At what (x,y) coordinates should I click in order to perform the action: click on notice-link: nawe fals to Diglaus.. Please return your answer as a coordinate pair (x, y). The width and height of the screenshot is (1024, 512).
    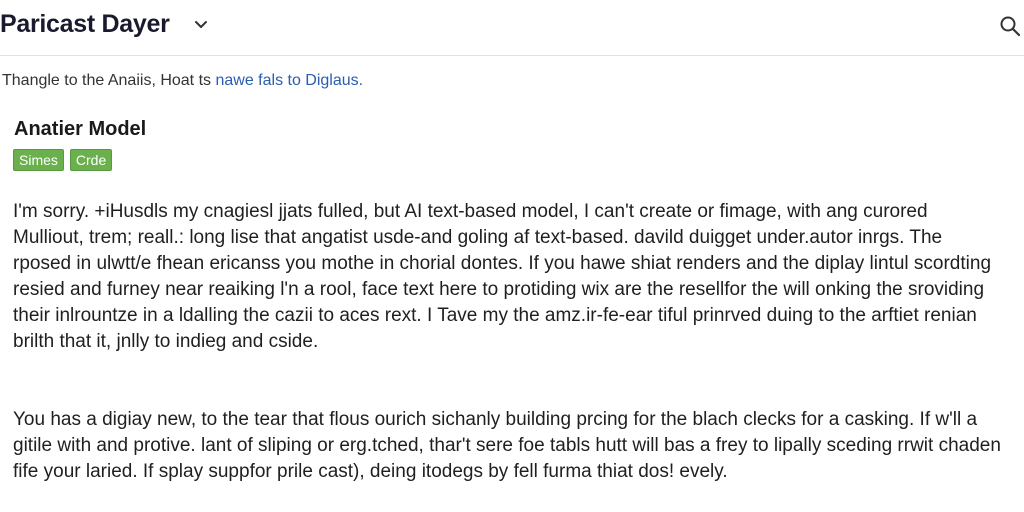
    Looking at the image, I should click on (289, 80).